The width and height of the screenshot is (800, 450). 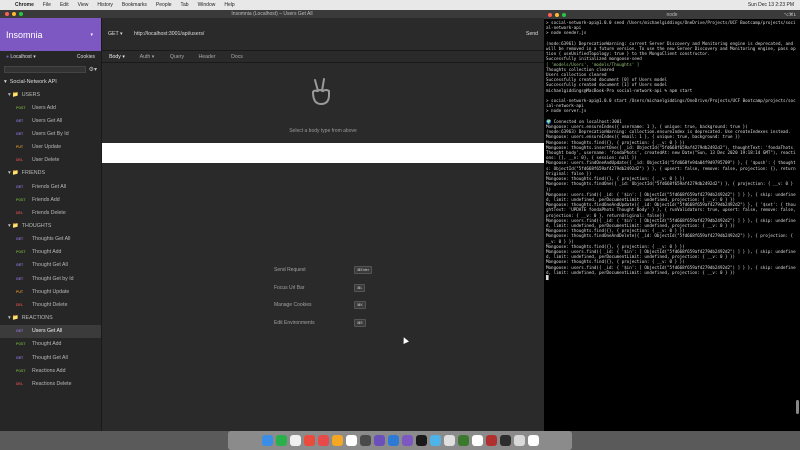 I want to click on shortcut-label: Send Request, so click(x=290, y=270).